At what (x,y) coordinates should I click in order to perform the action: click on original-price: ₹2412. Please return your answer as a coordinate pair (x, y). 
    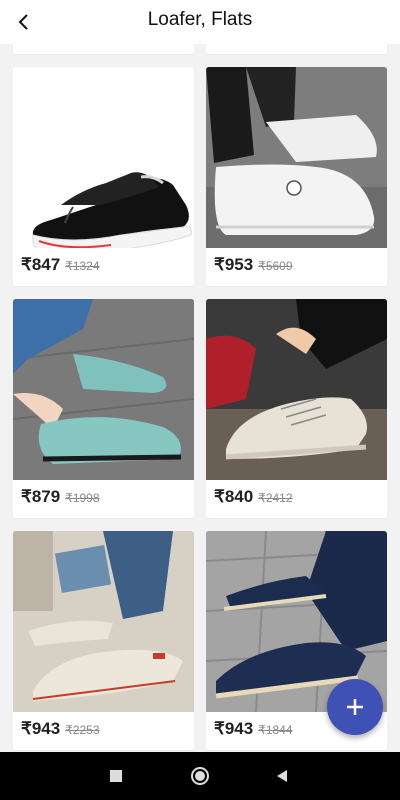
    Looking at the image, I should click on (275, 498).